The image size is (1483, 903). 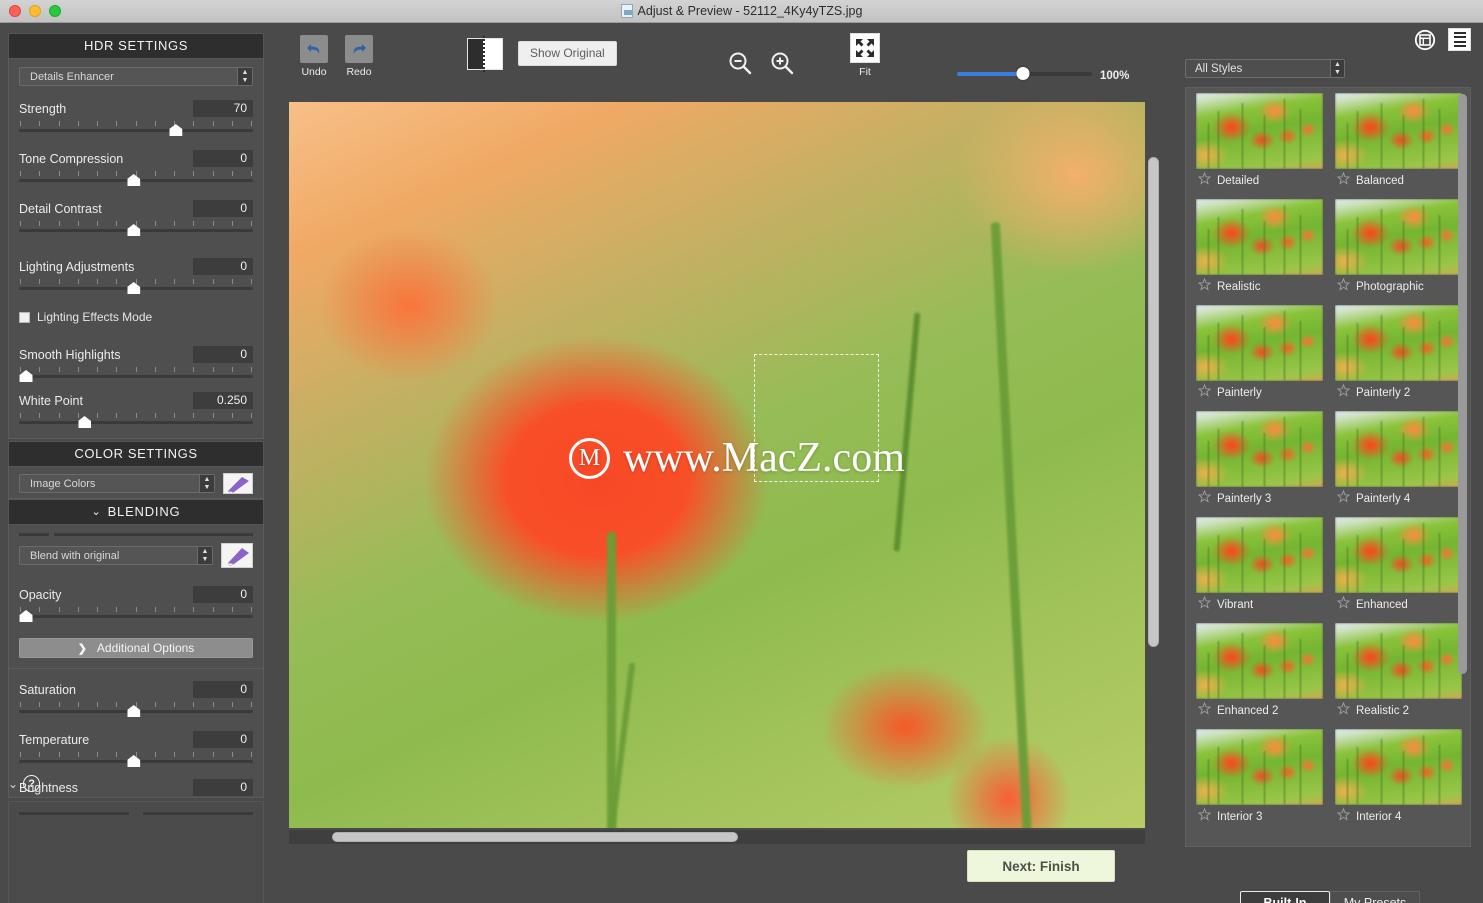 I want to click on zoom-slider-thumb, so click(x=1023, y=73).